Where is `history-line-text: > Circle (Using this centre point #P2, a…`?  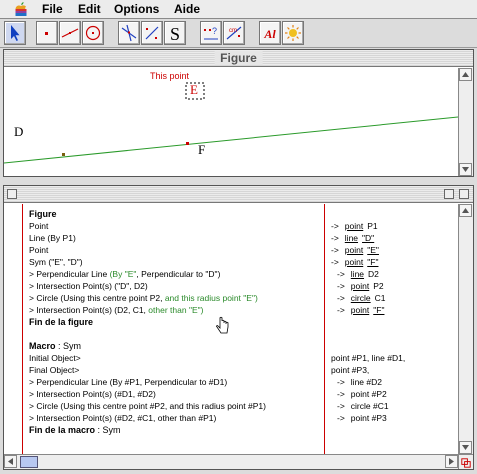 history-line-text: > Circle (Using this centre point #P2, a… is located at coordinates (147, 406).